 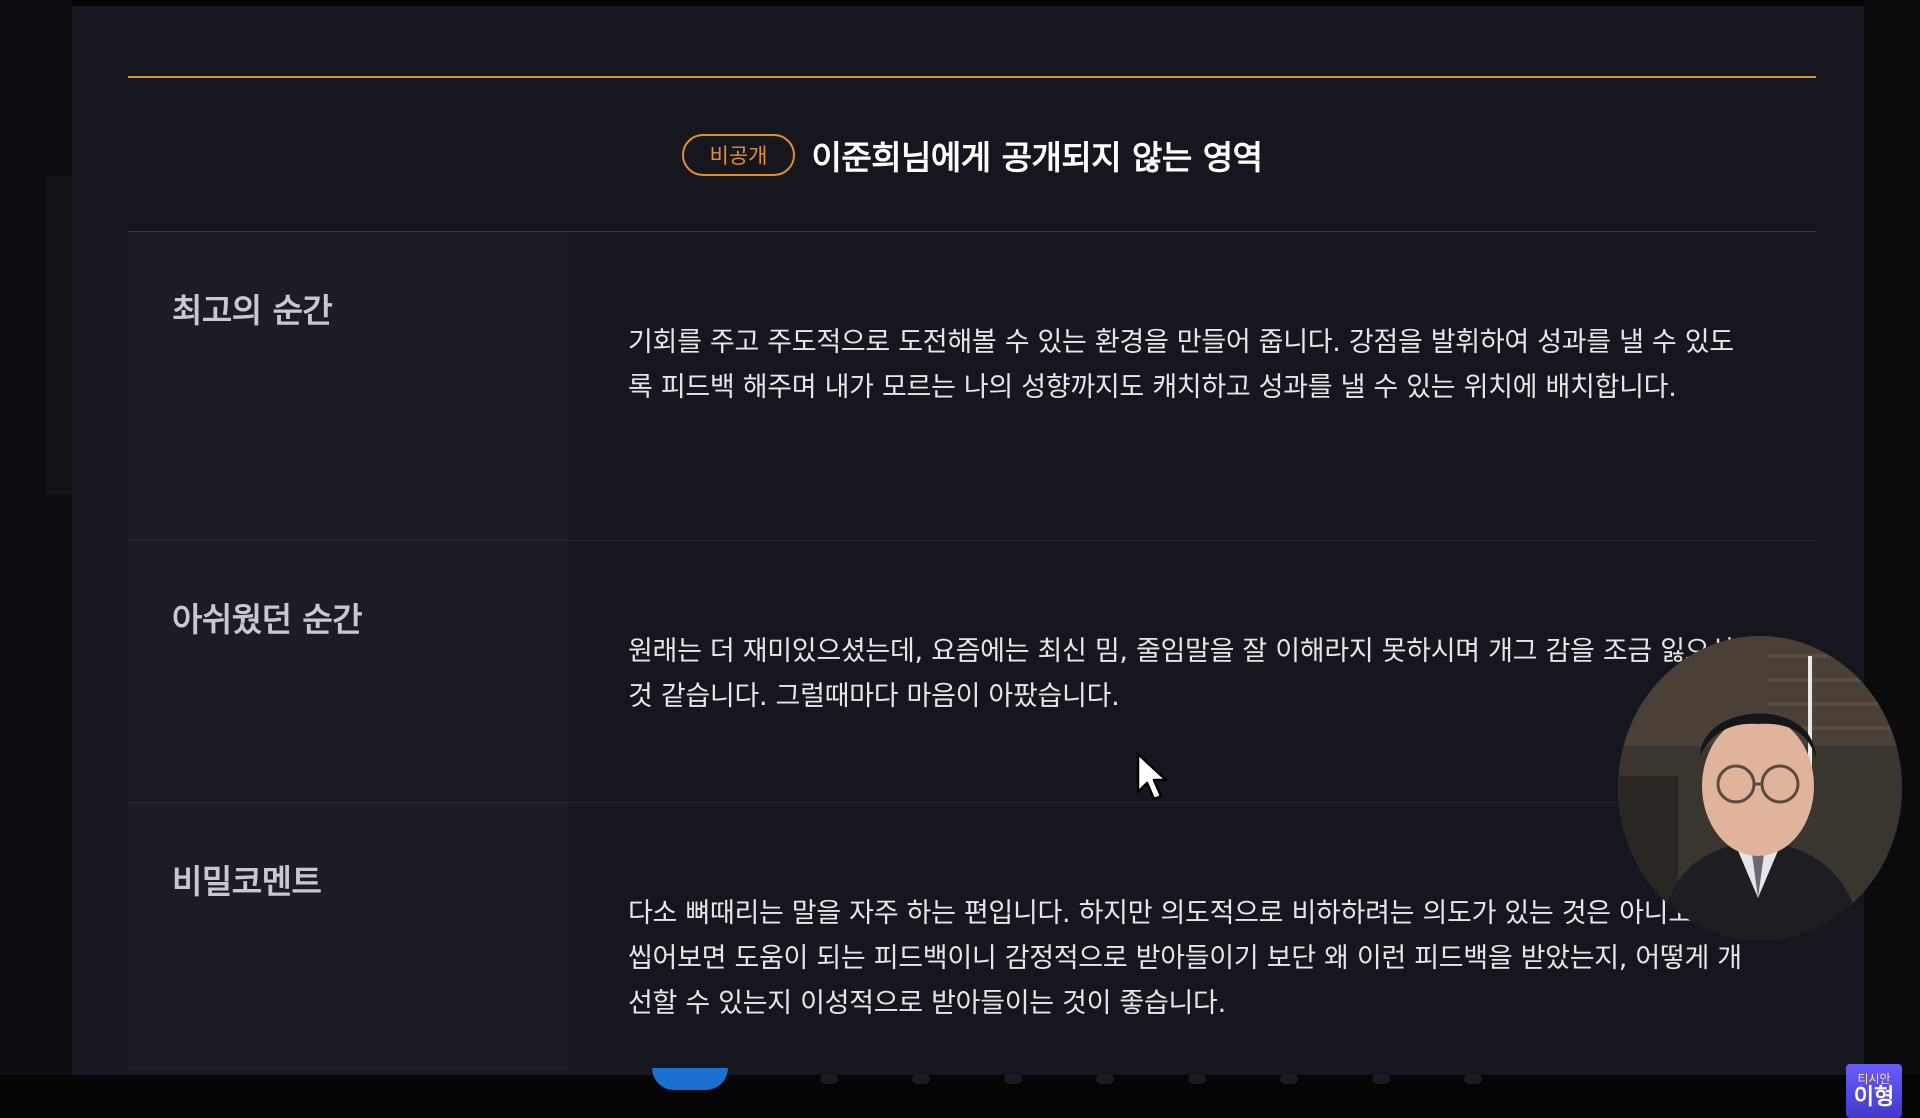 I want to click on left-background, so click(x=36, y=537).